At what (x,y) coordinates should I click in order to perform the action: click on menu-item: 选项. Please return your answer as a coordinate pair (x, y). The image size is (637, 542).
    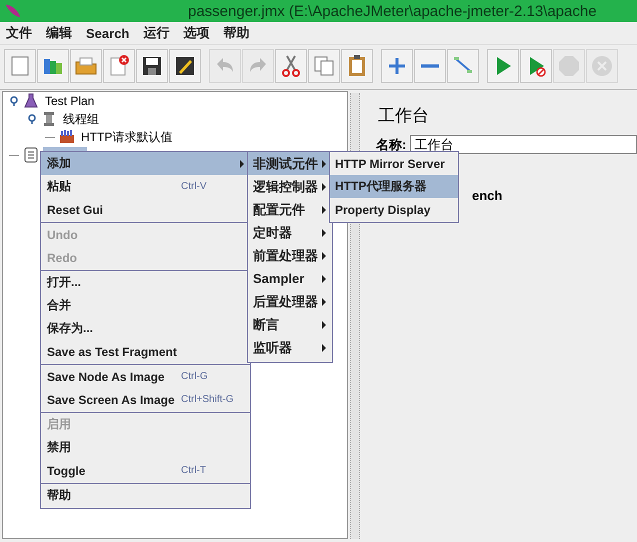
    Looking at the image, I should click on (196, 33).